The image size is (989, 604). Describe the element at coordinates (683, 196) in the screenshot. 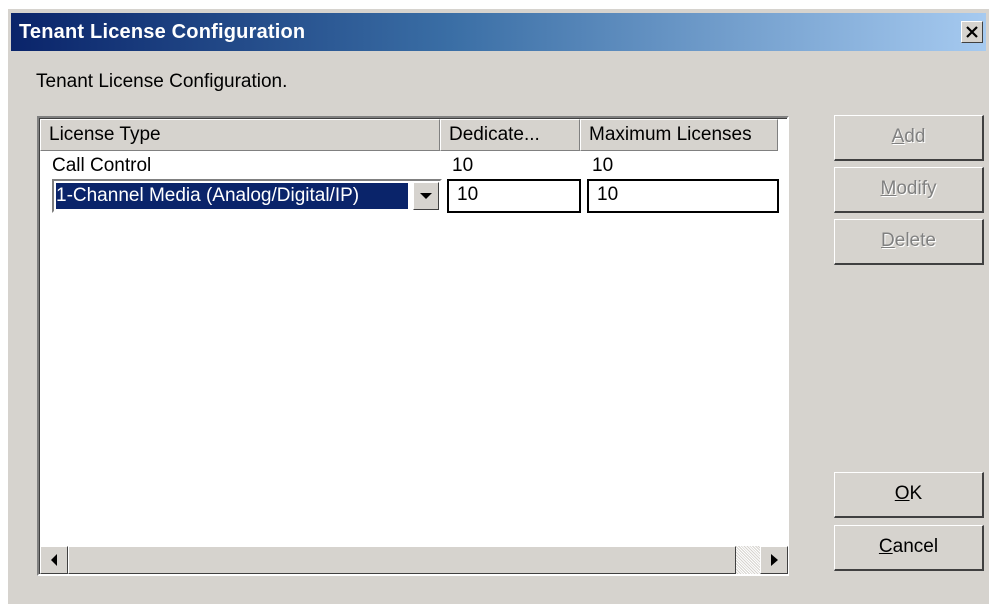

I see `maximum-input: 10` at that location.